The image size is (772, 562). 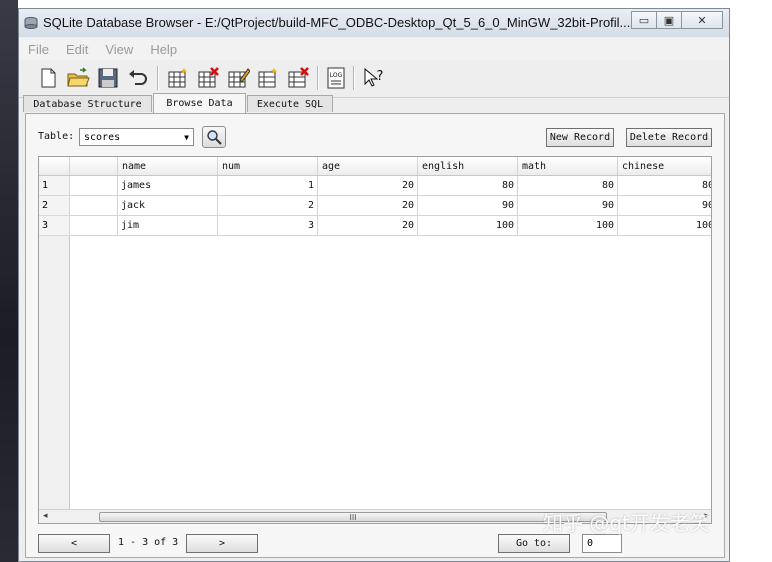 What do you see at coordinates (534, 543) in the screenshot?
I see `go-to-button: Go to:` at bounding box center [534, 543].